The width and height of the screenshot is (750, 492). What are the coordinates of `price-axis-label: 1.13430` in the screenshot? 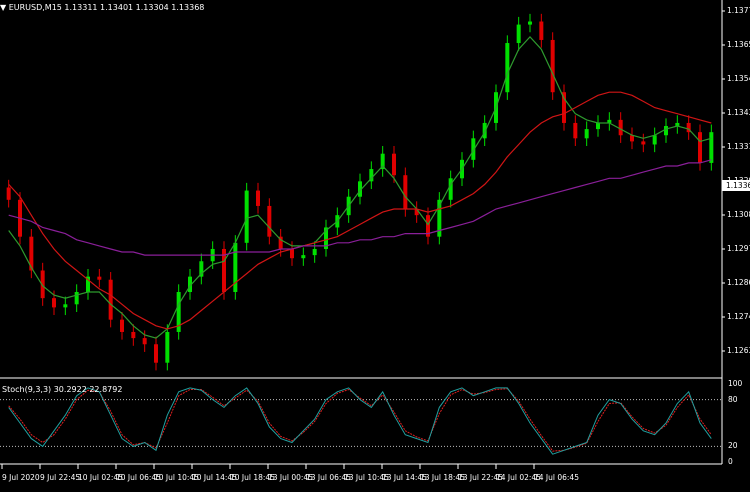 It's located at (738, 112).